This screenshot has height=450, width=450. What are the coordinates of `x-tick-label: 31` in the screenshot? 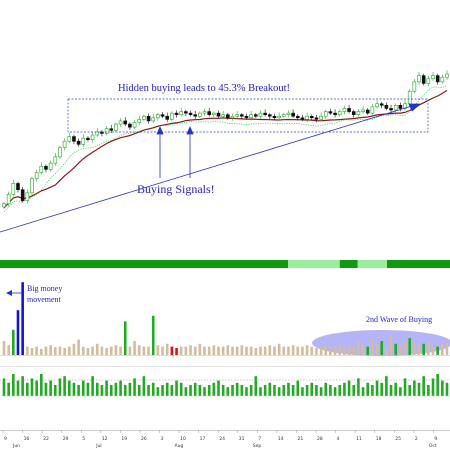 It's located at (242, 439).